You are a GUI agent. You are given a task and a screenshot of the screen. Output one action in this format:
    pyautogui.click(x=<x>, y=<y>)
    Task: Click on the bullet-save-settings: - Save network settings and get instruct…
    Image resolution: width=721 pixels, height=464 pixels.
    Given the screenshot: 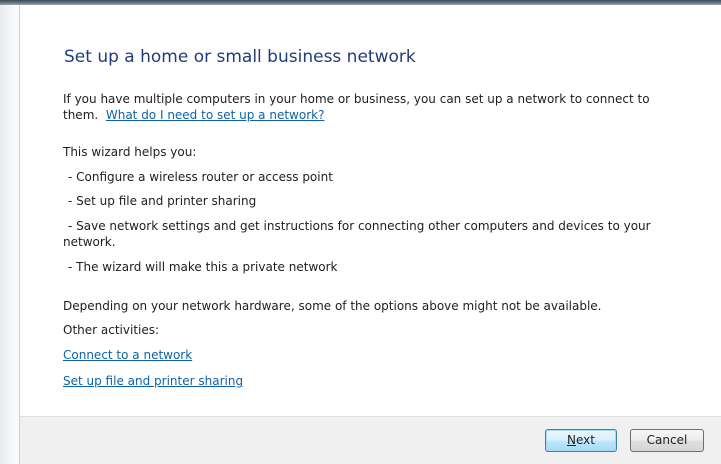 What is the action you would take?
    pyautogui.click(x=359, y=226)
    